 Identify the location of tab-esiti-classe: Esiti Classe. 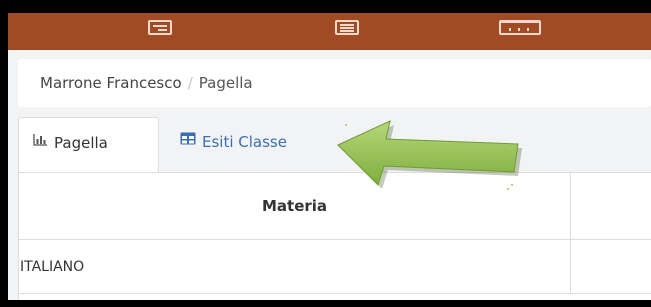
(233, 144).